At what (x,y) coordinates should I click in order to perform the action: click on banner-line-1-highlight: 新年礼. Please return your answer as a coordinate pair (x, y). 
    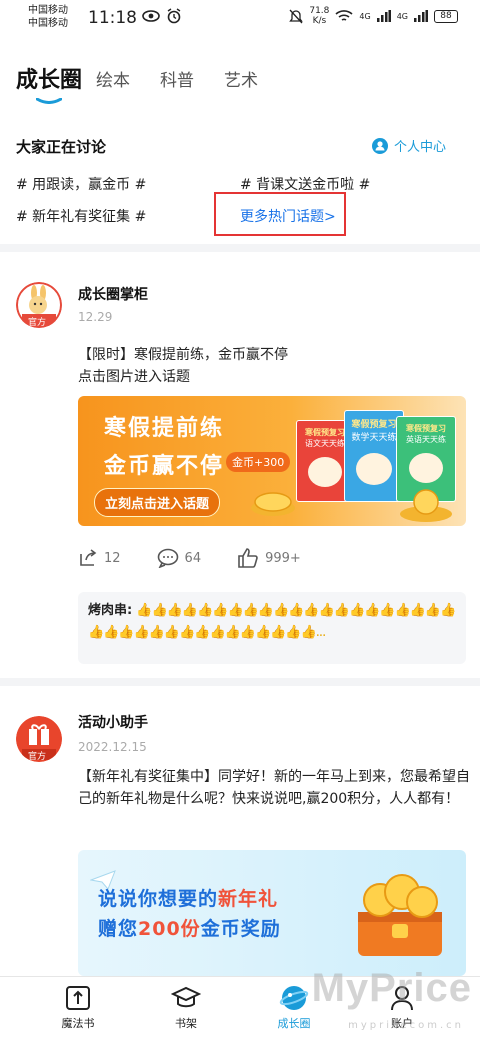
    Looking at the image, I should click on (248, 899).